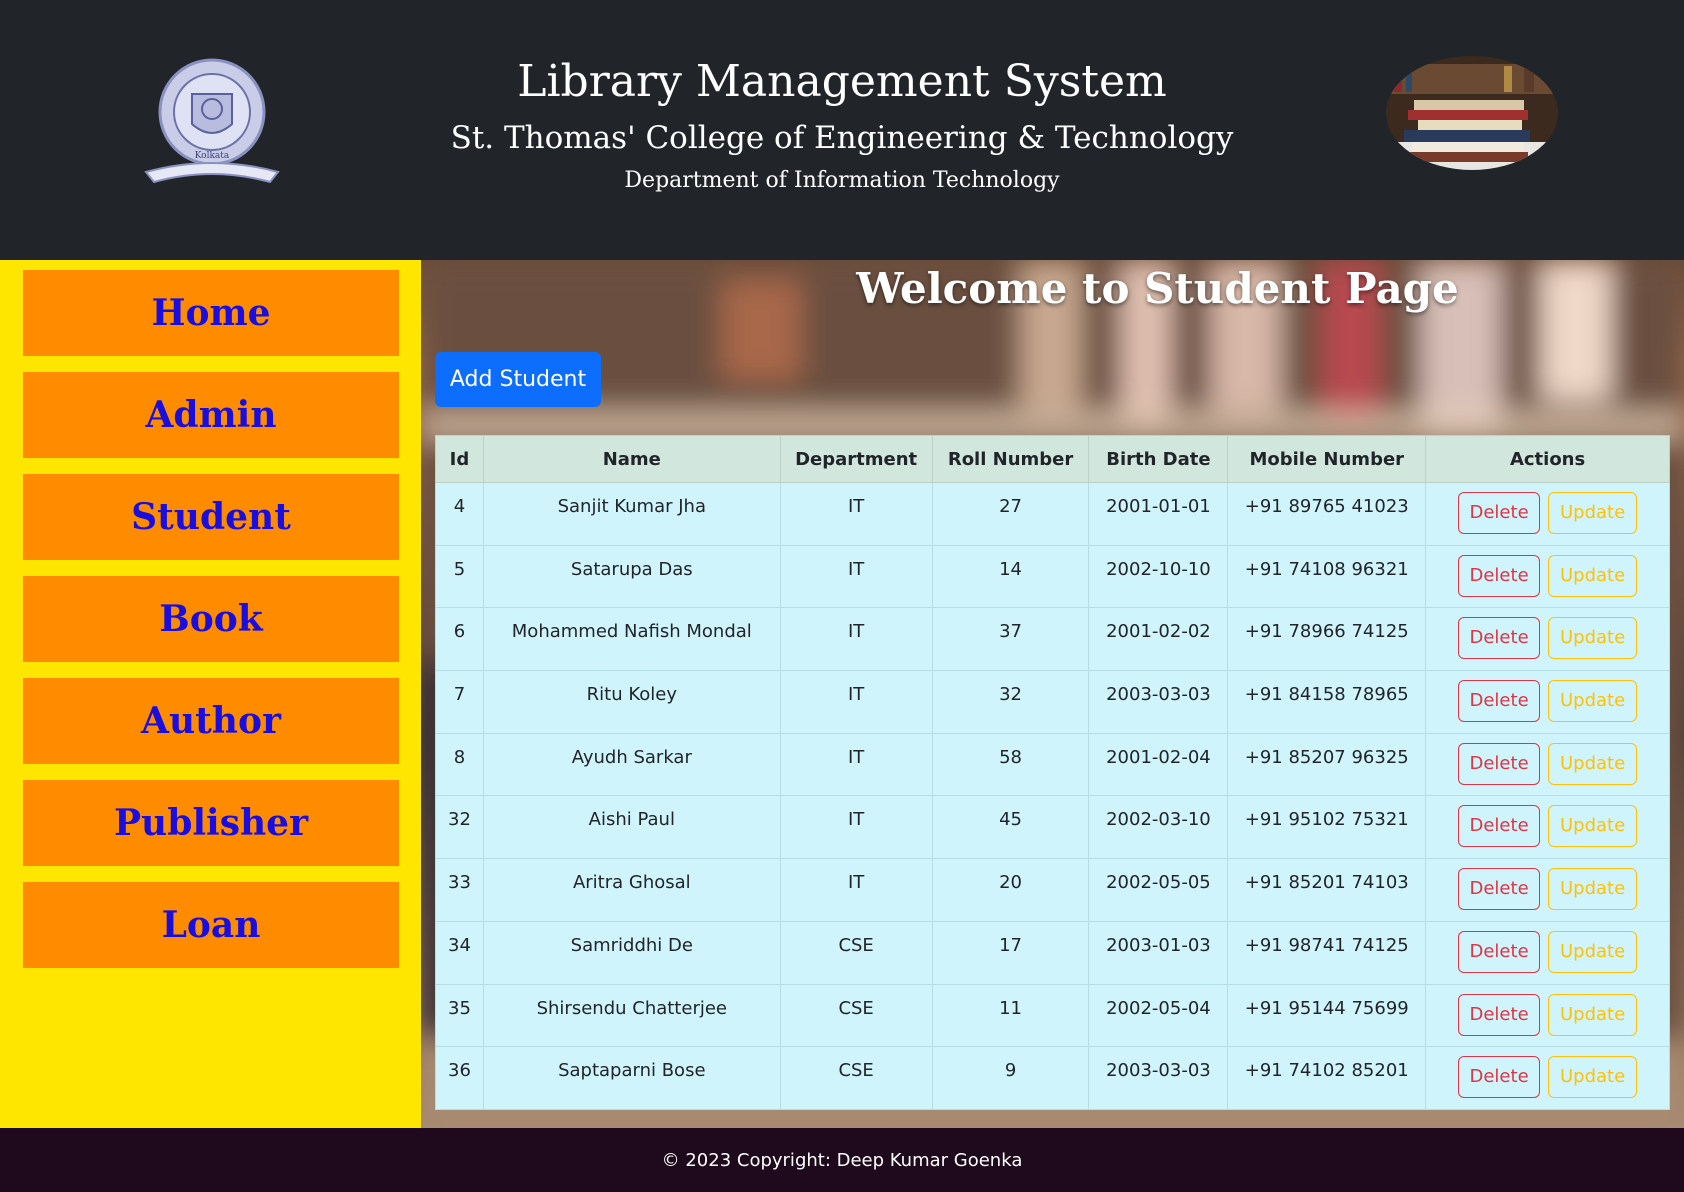 Image resolution: width=1684 pixels, height=1192 pixels. I want to click on cell-id: 36, so click(459, 1078).